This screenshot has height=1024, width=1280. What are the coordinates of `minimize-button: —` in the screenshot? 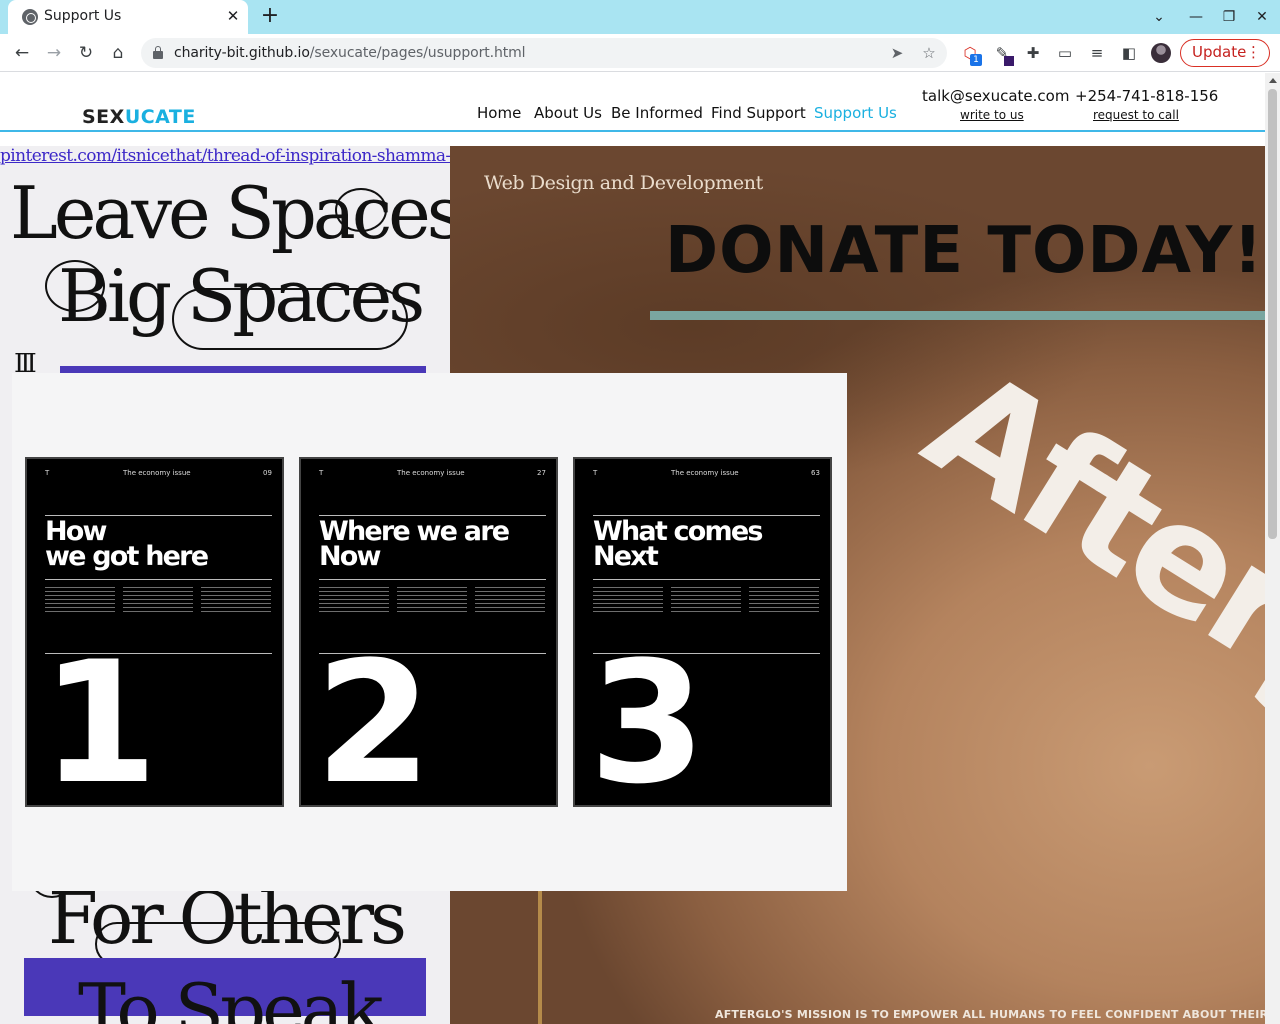 It's located at (1196, 17).